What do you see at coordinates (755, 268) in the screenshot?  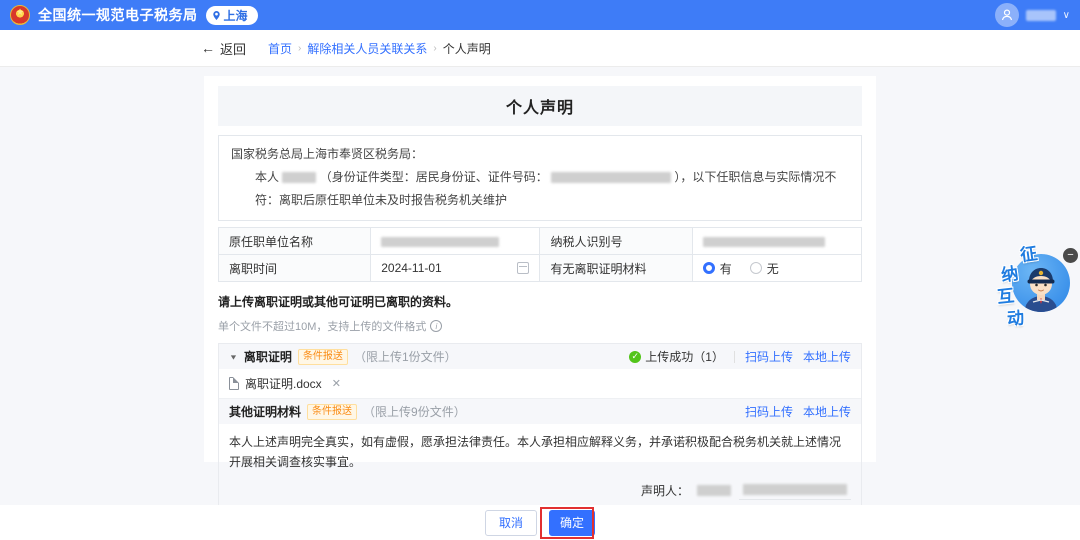 I see `radio-no-dot` at bounding box center [755, 268].